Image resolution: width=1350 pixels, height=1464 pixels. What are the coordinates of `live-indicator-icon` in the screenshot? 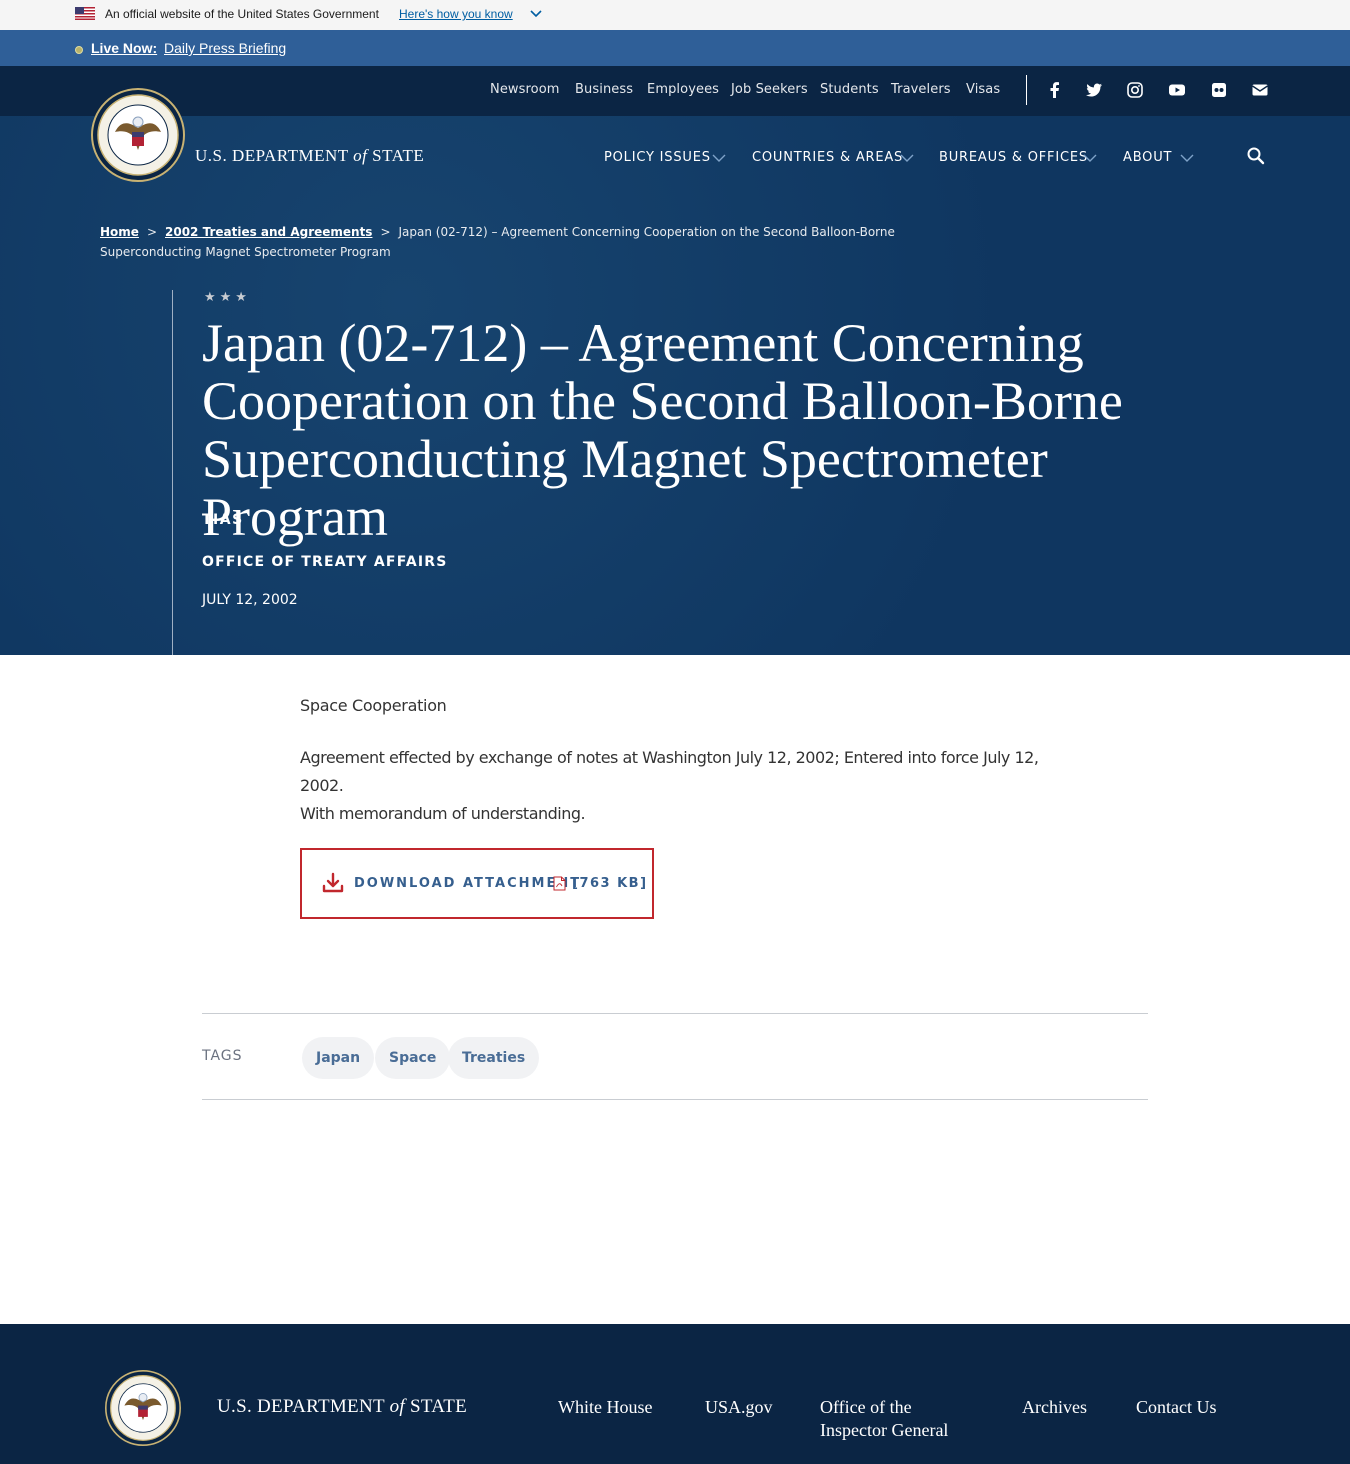 It's located at (79, 50).